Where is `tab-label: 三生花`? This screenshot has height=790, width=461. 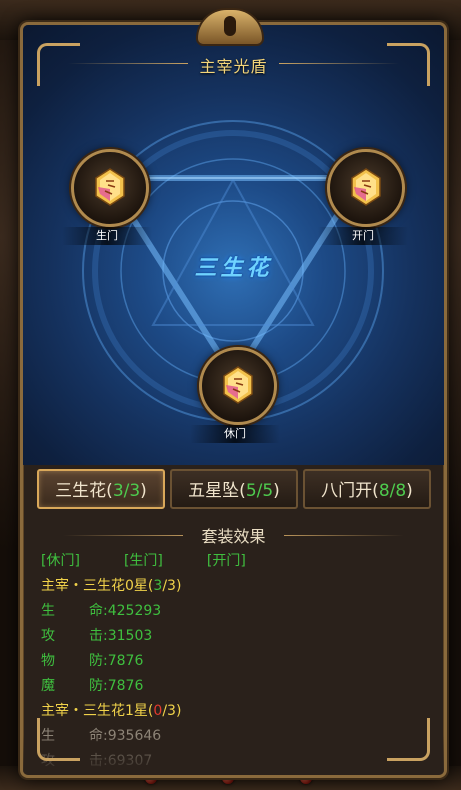 tab-label: 三生花 is located at coordinates (81, 491).